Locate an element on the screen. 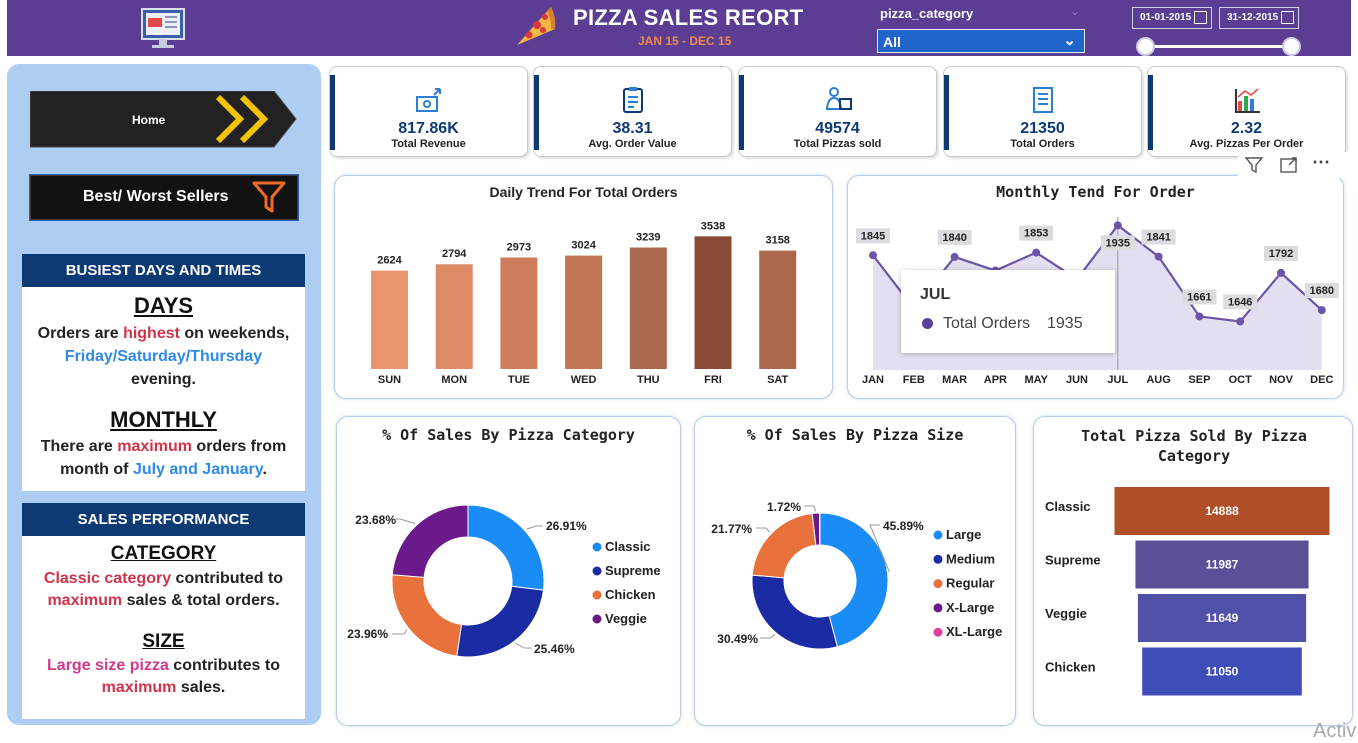 This screenshot has height=743, width=1358. monthly-x-tick: NOV is located at coordinates (1281, 380).